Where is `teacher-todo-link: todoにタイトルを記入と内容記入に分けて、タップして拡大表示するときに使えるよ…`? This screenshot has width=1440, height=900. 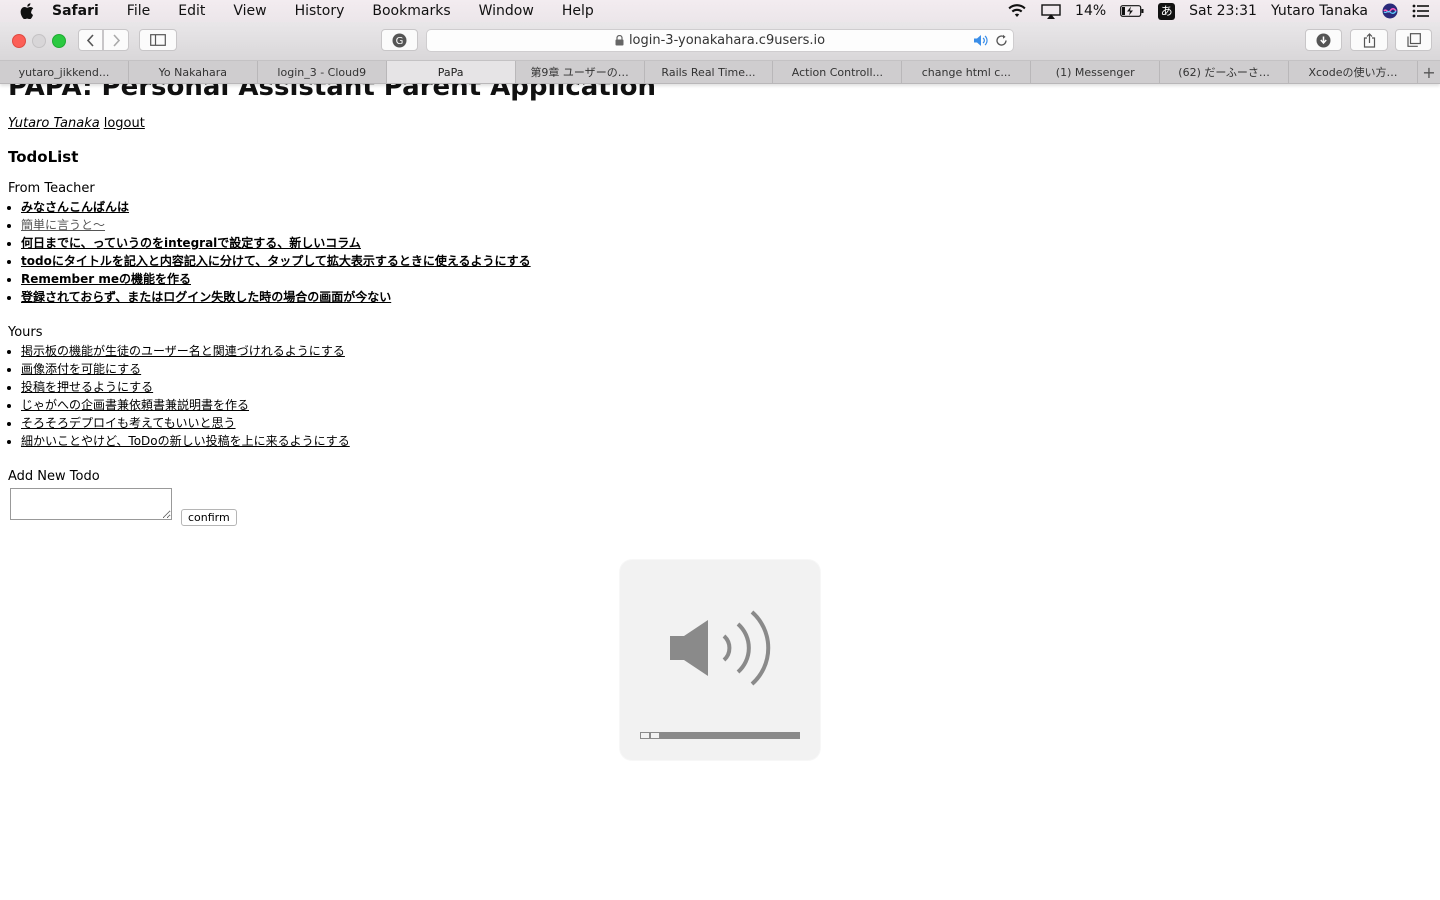
teacher-todo-link: todoにタイトルを記入と内容記入に分けて、タップして拡大表示するときに使えるよ… is located at coordinates (276, 261).